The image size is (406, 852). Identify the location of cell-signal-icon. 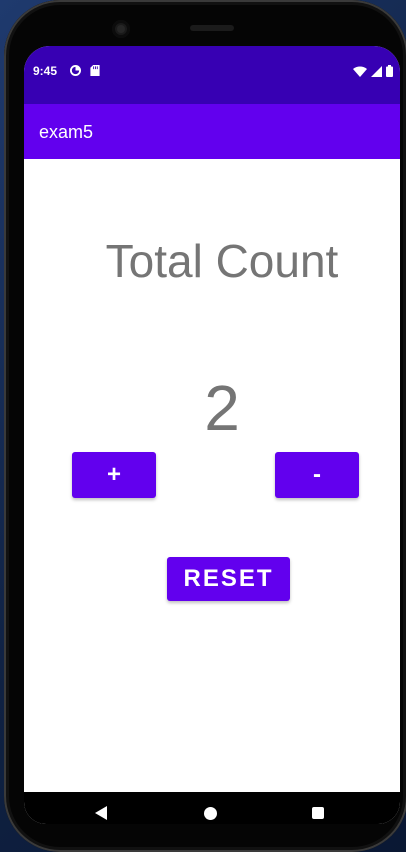
(376, 71).